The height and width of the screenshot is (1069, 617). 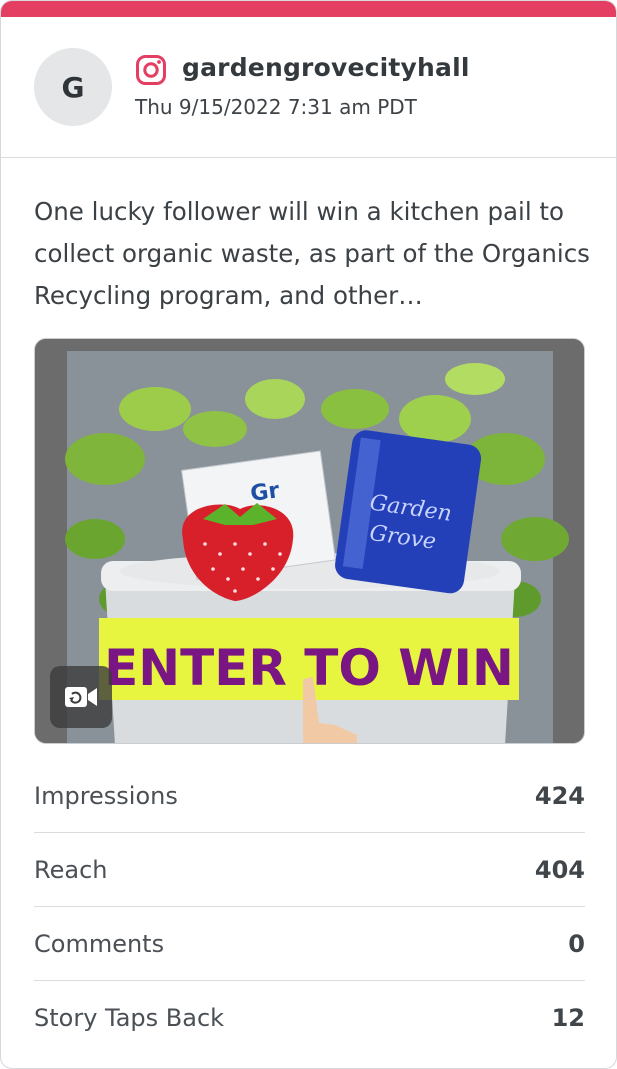 What do you see at coordinates (559, 869) in the screenshot?
I see `metric-value: 404` at bounding box center [559, 869].